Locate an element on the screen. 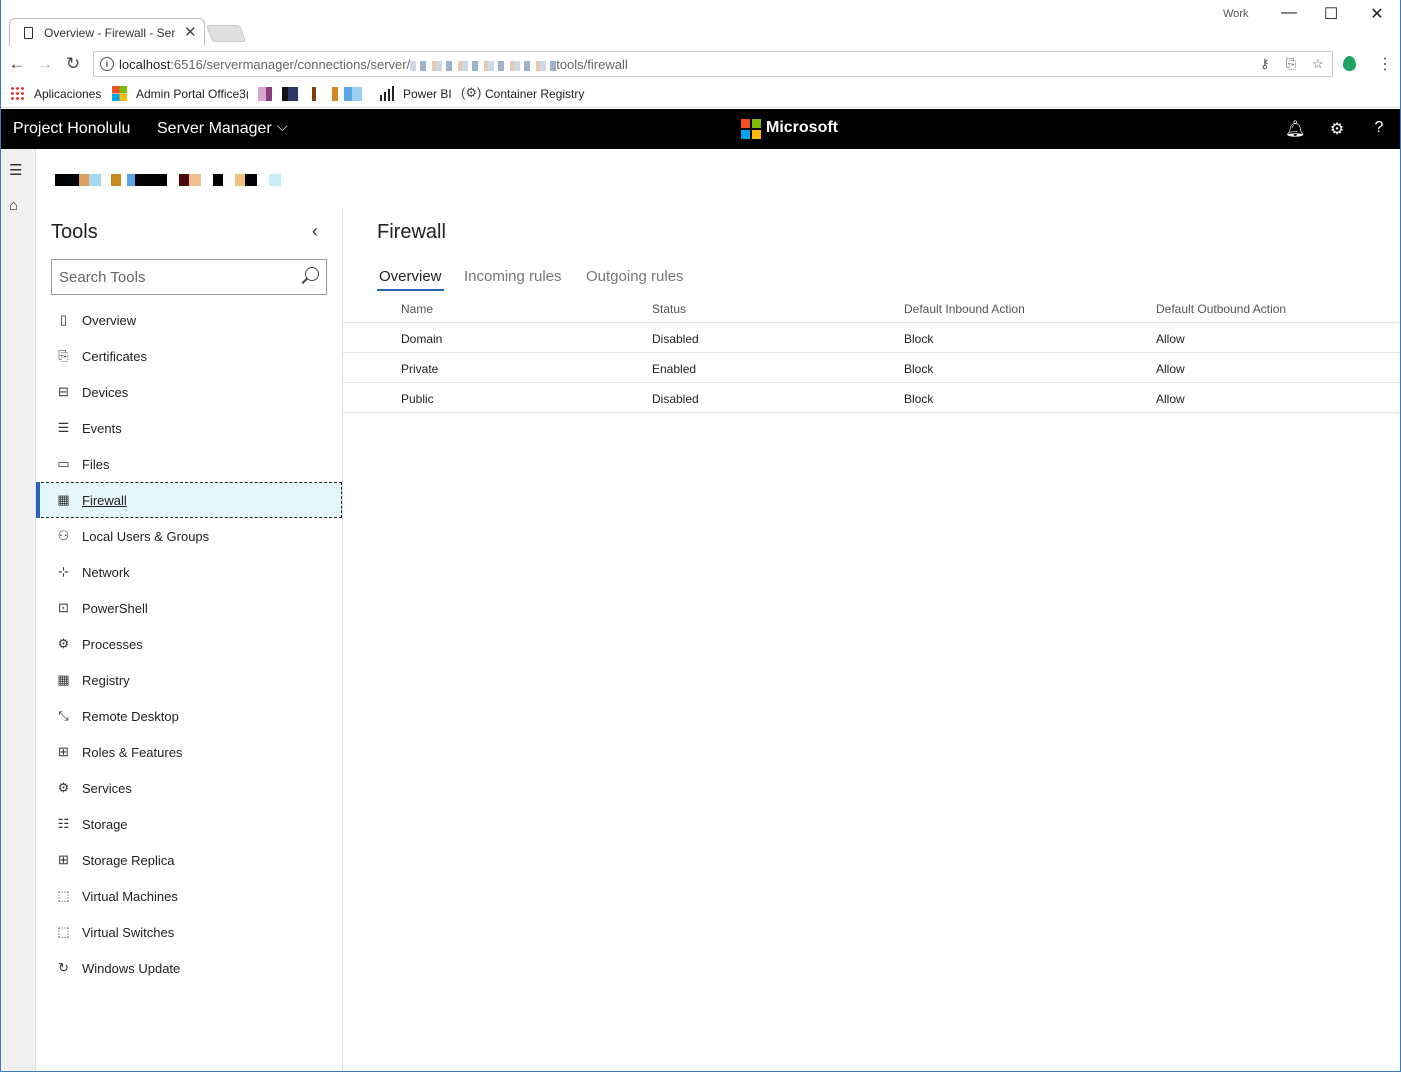 This screenshot has width=1401, height=1072. tool-item-storage-replica: ⊞ Storage Replica is located at coordinates (189, 860).